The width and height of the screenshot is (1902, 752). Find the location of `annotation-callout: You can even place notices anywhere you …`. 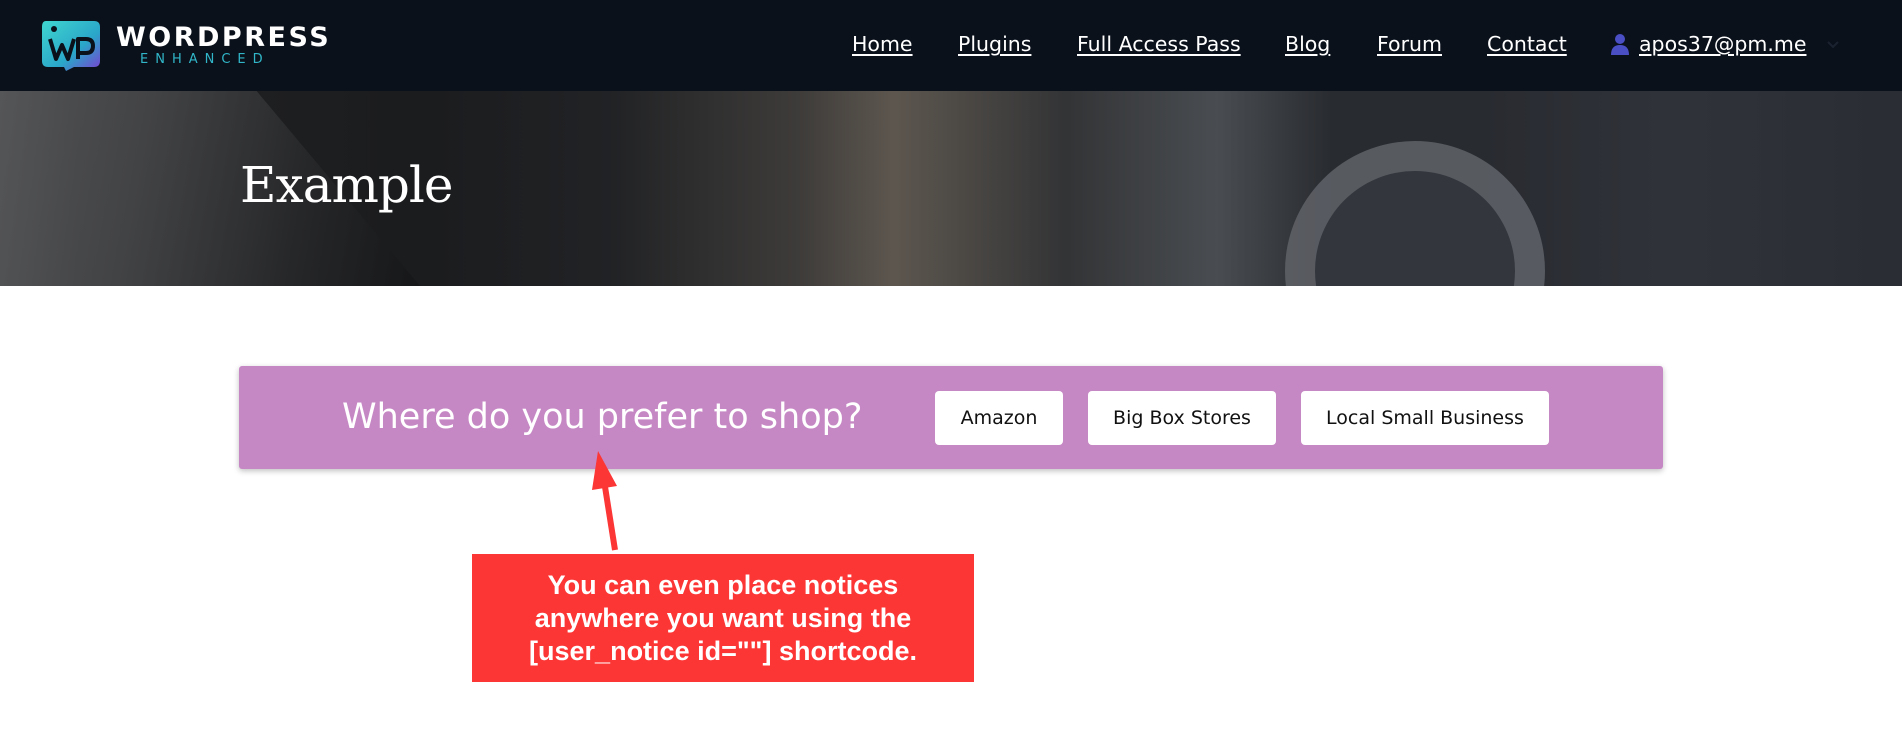

annotation-callout: You can even place notices anywhere you … is located at coordinates (723, 618).